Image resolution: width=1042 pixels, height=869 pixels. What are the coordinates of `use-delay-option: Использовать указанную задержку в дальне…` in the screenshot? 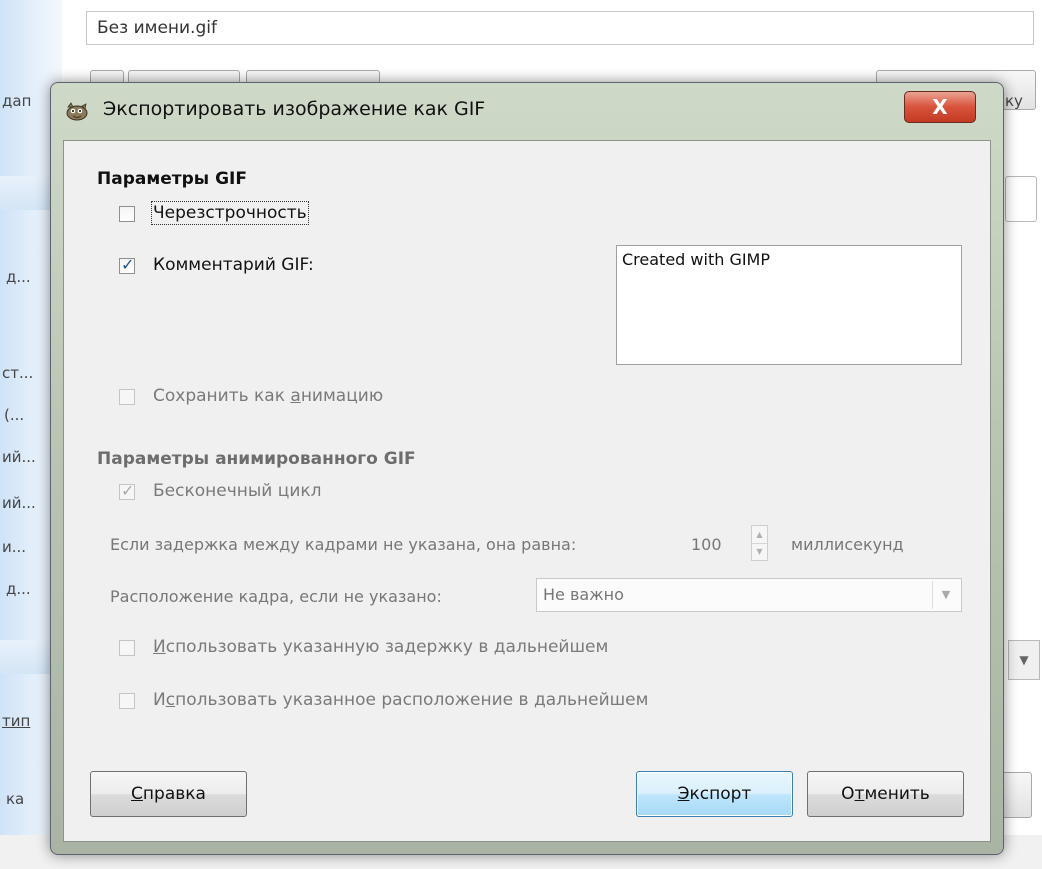 It's located at (399, 650).